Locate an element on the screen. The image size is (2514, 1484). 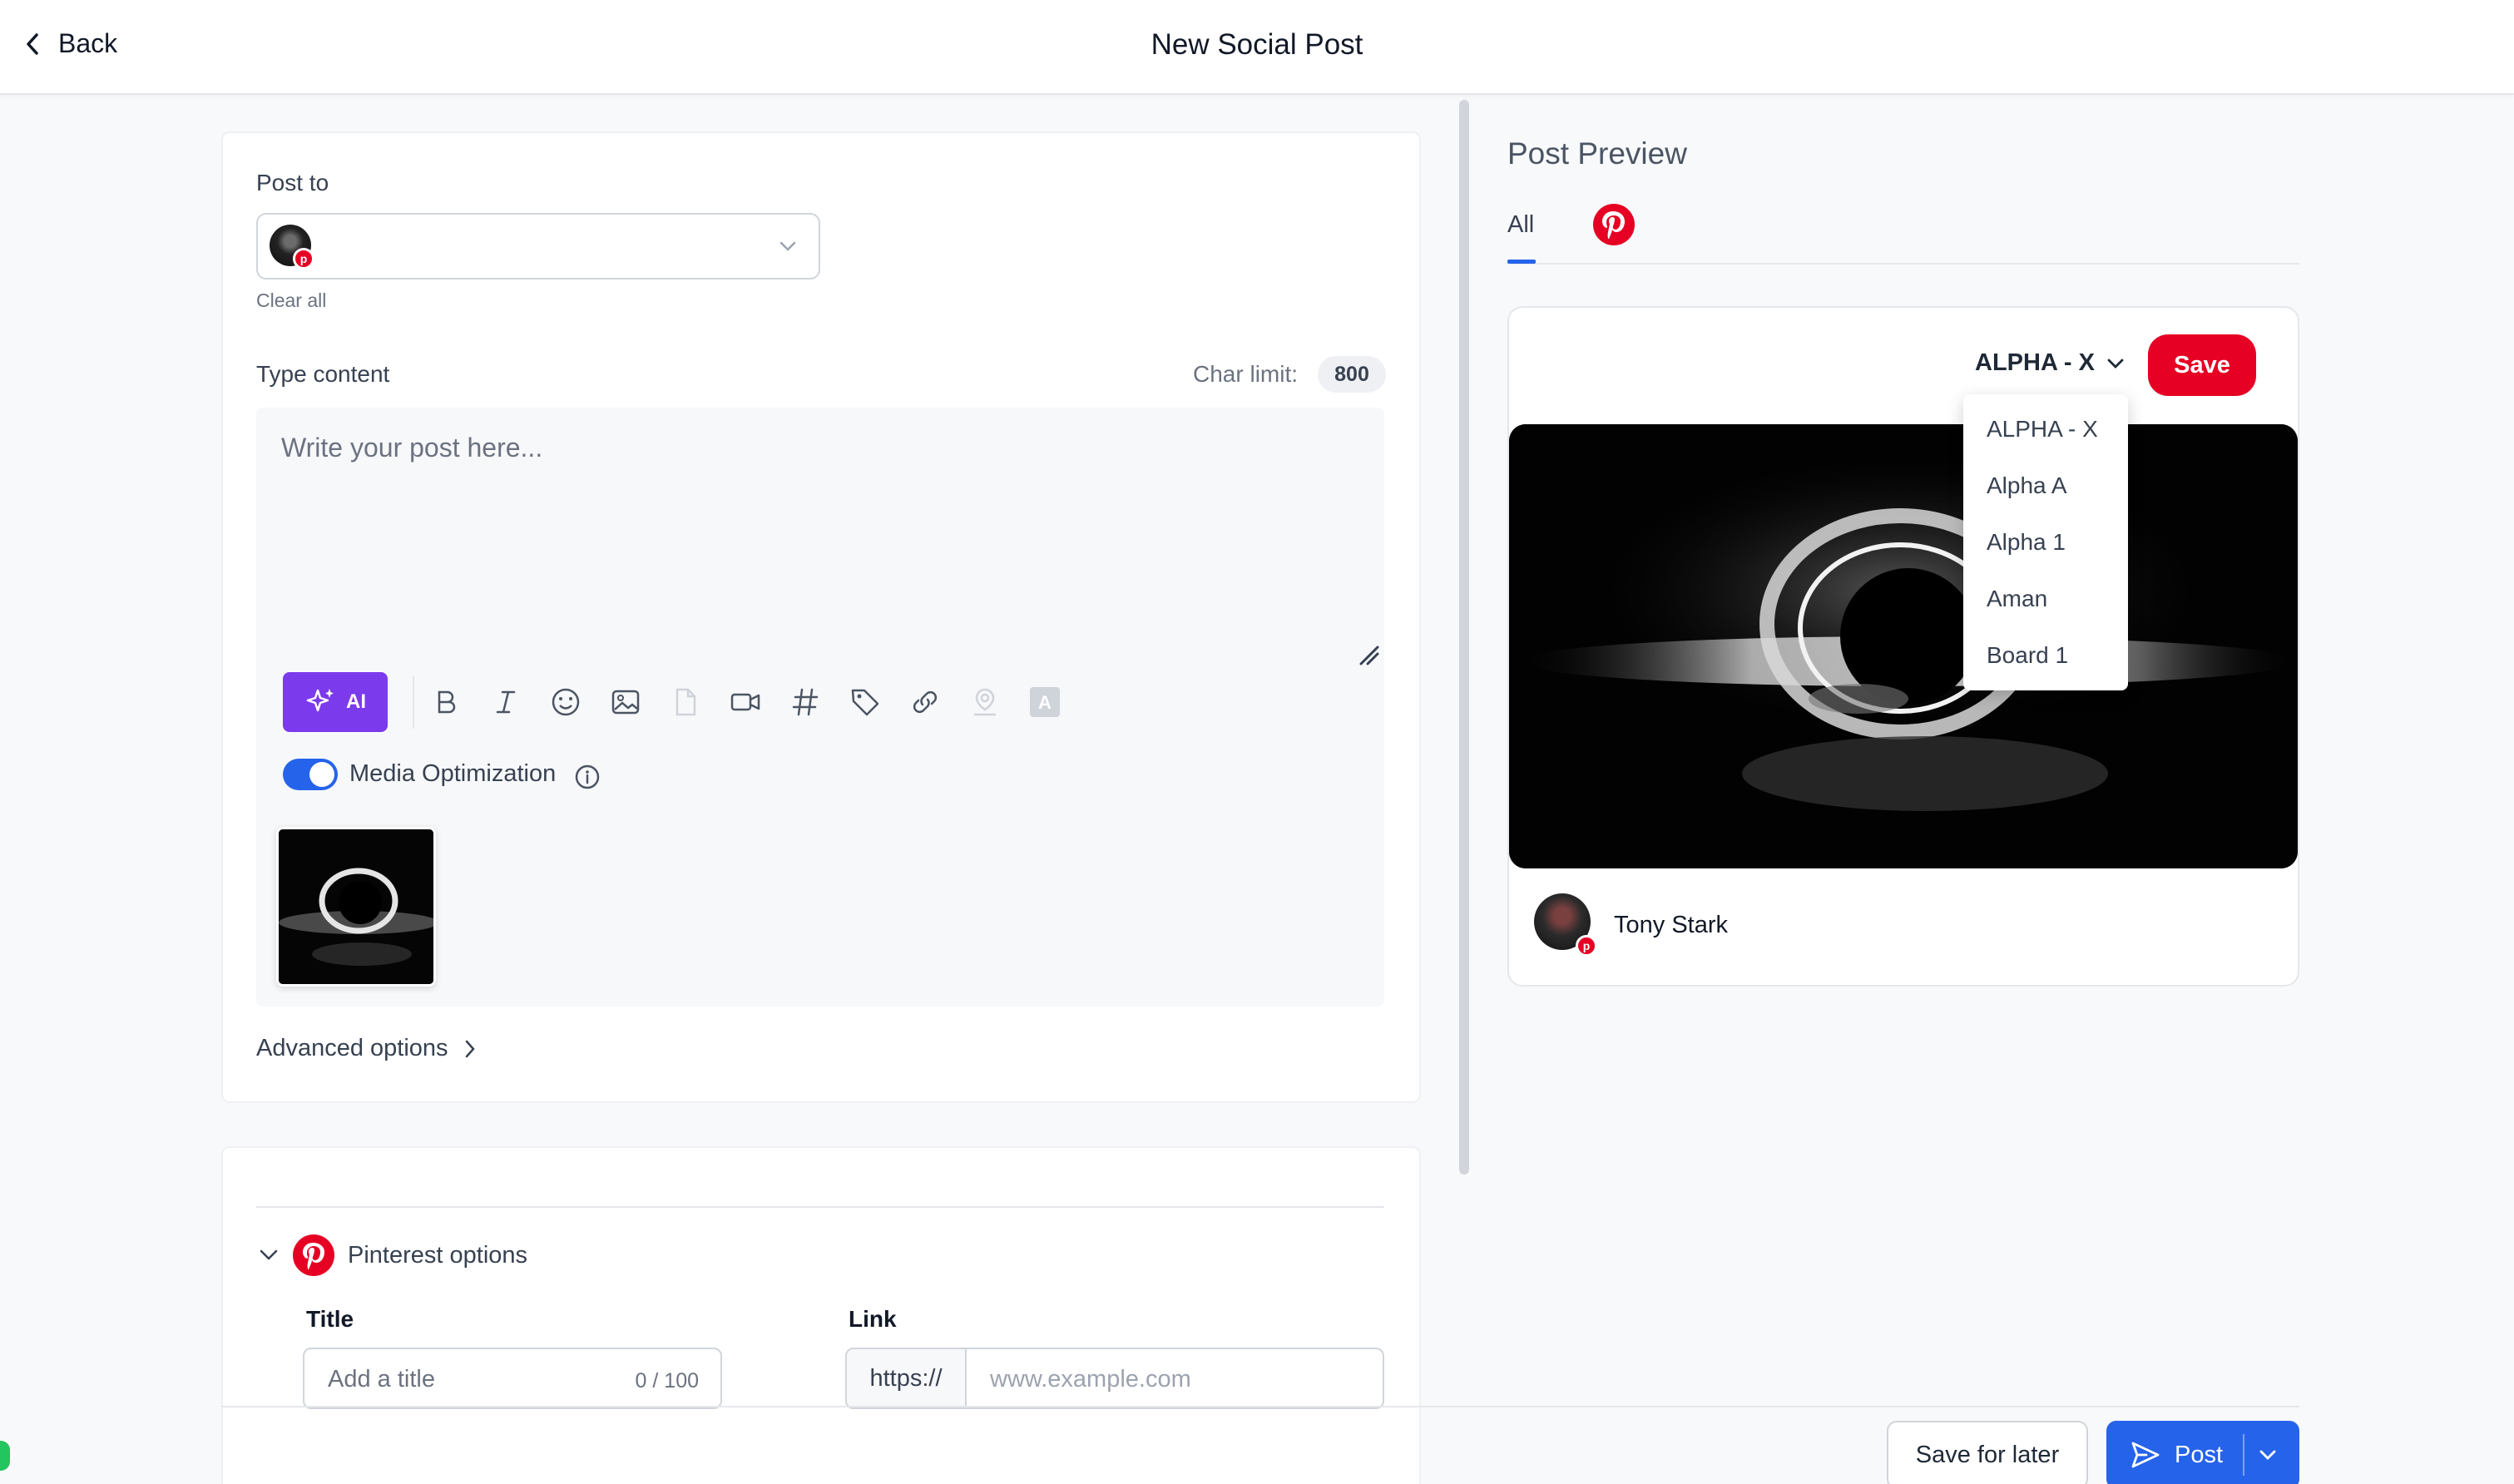
board-option: Alpha 1 is located at coordinates (2027, 542).